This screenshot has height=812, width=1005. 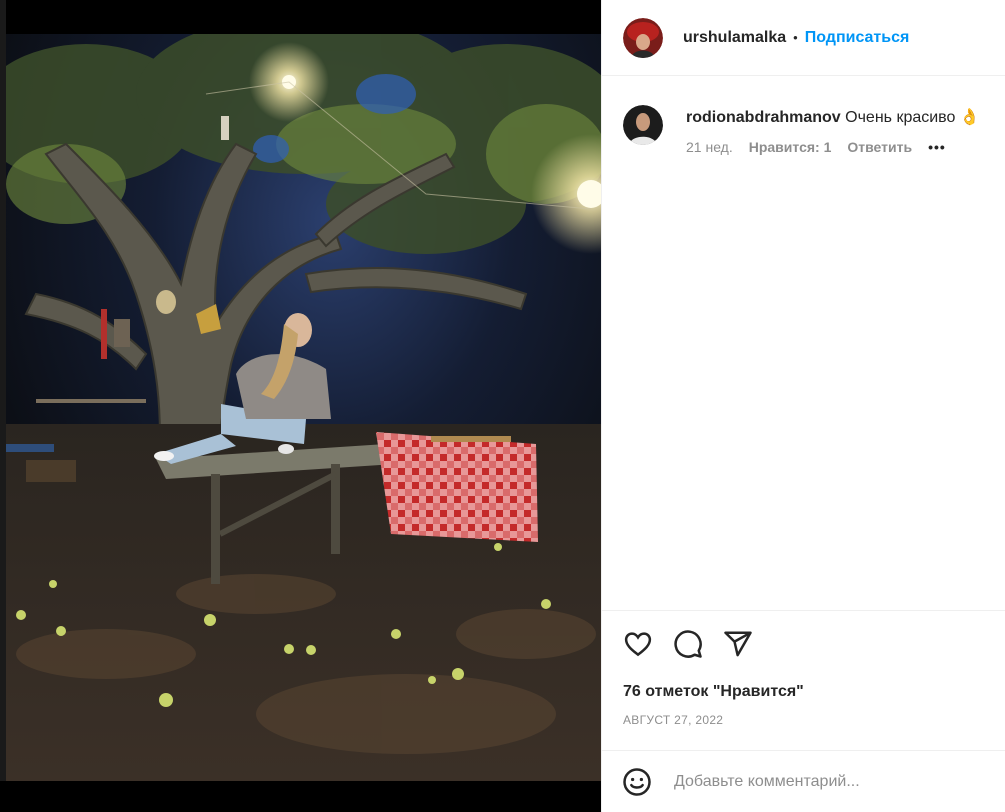 What do you see at coordinates (637, 782) in the screenshot?
I see `smiley-icon` at bounding box center [637, 782].